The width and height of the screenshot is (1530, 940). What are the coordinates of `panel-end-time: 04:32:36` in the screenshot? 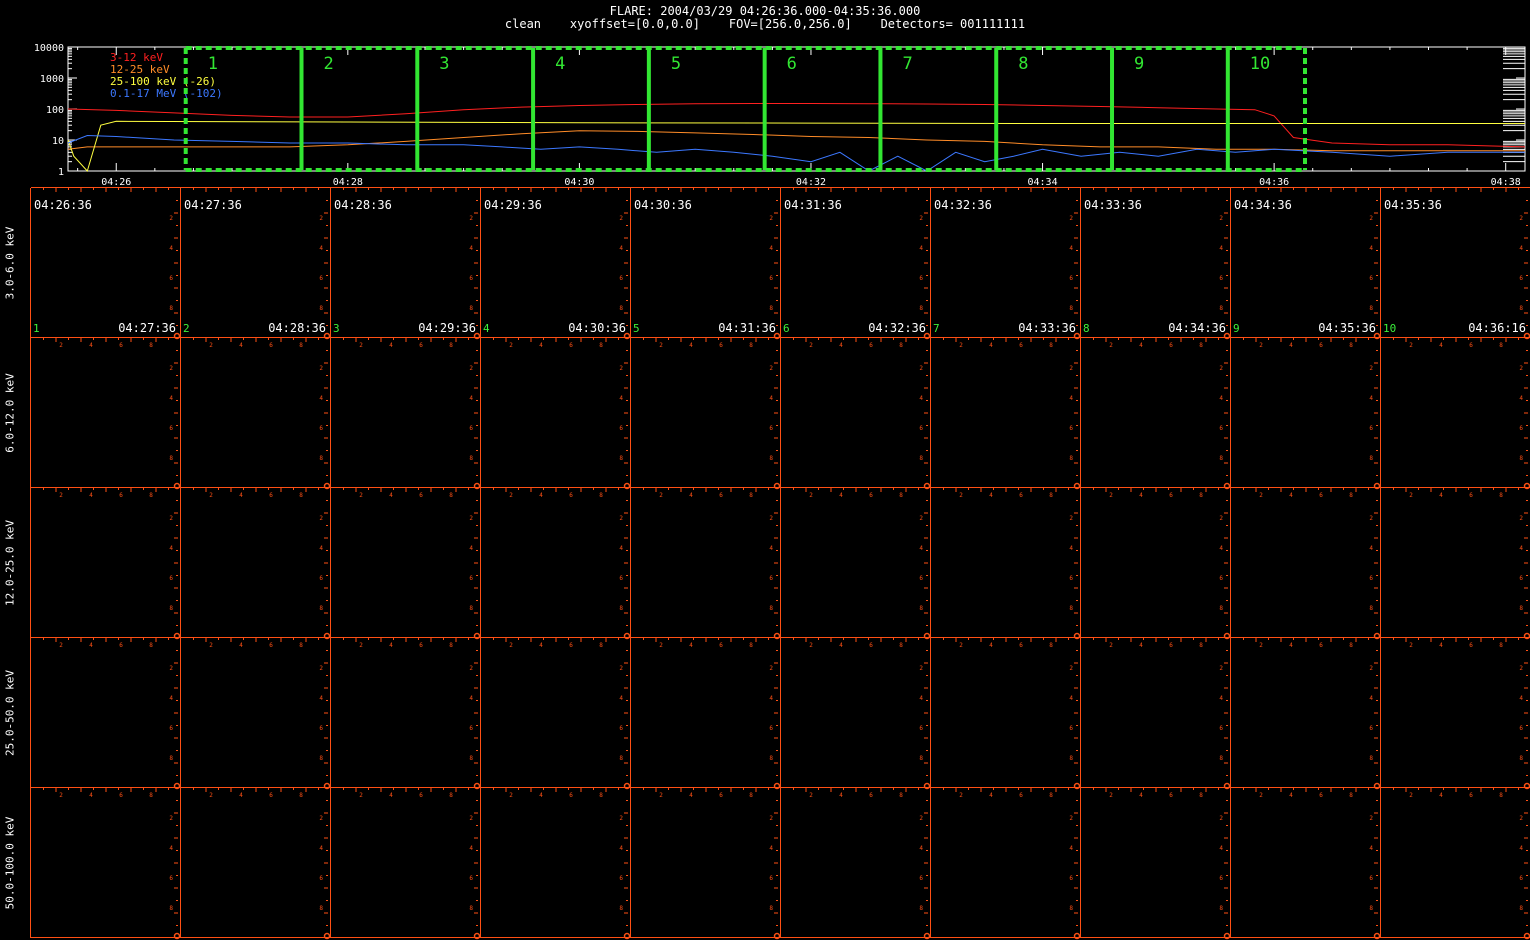 It's located at (897, 328).